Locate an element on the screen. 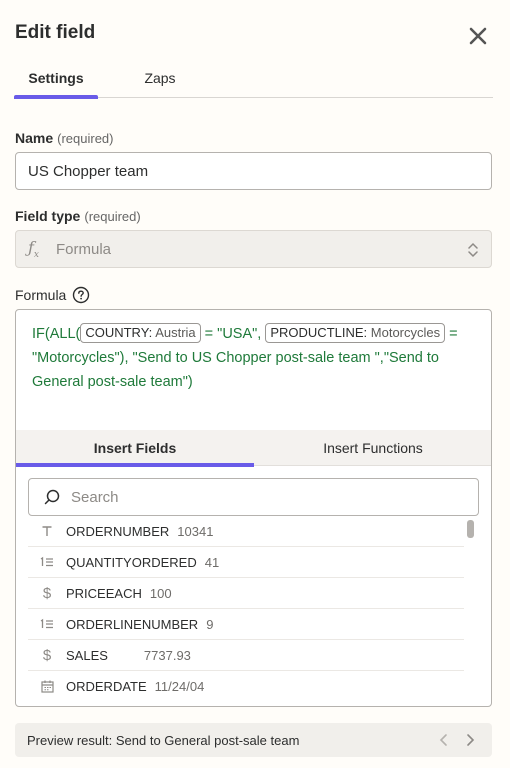 The height and width of the screenshot is (768, 510). formula-field-chip-country: COUNTRY: Austria is located at coordinates (140, 333).